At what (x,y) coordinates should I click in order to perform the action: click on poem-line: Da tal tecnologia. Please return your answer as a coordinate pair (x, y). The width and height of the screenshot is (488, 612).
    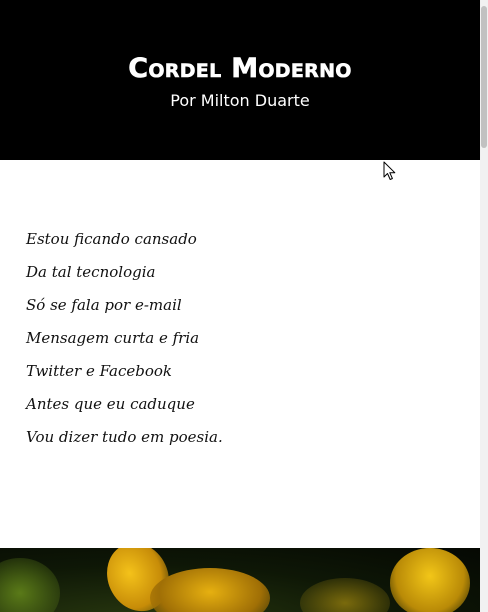
    Looking at the image, I should click on (91, 272).